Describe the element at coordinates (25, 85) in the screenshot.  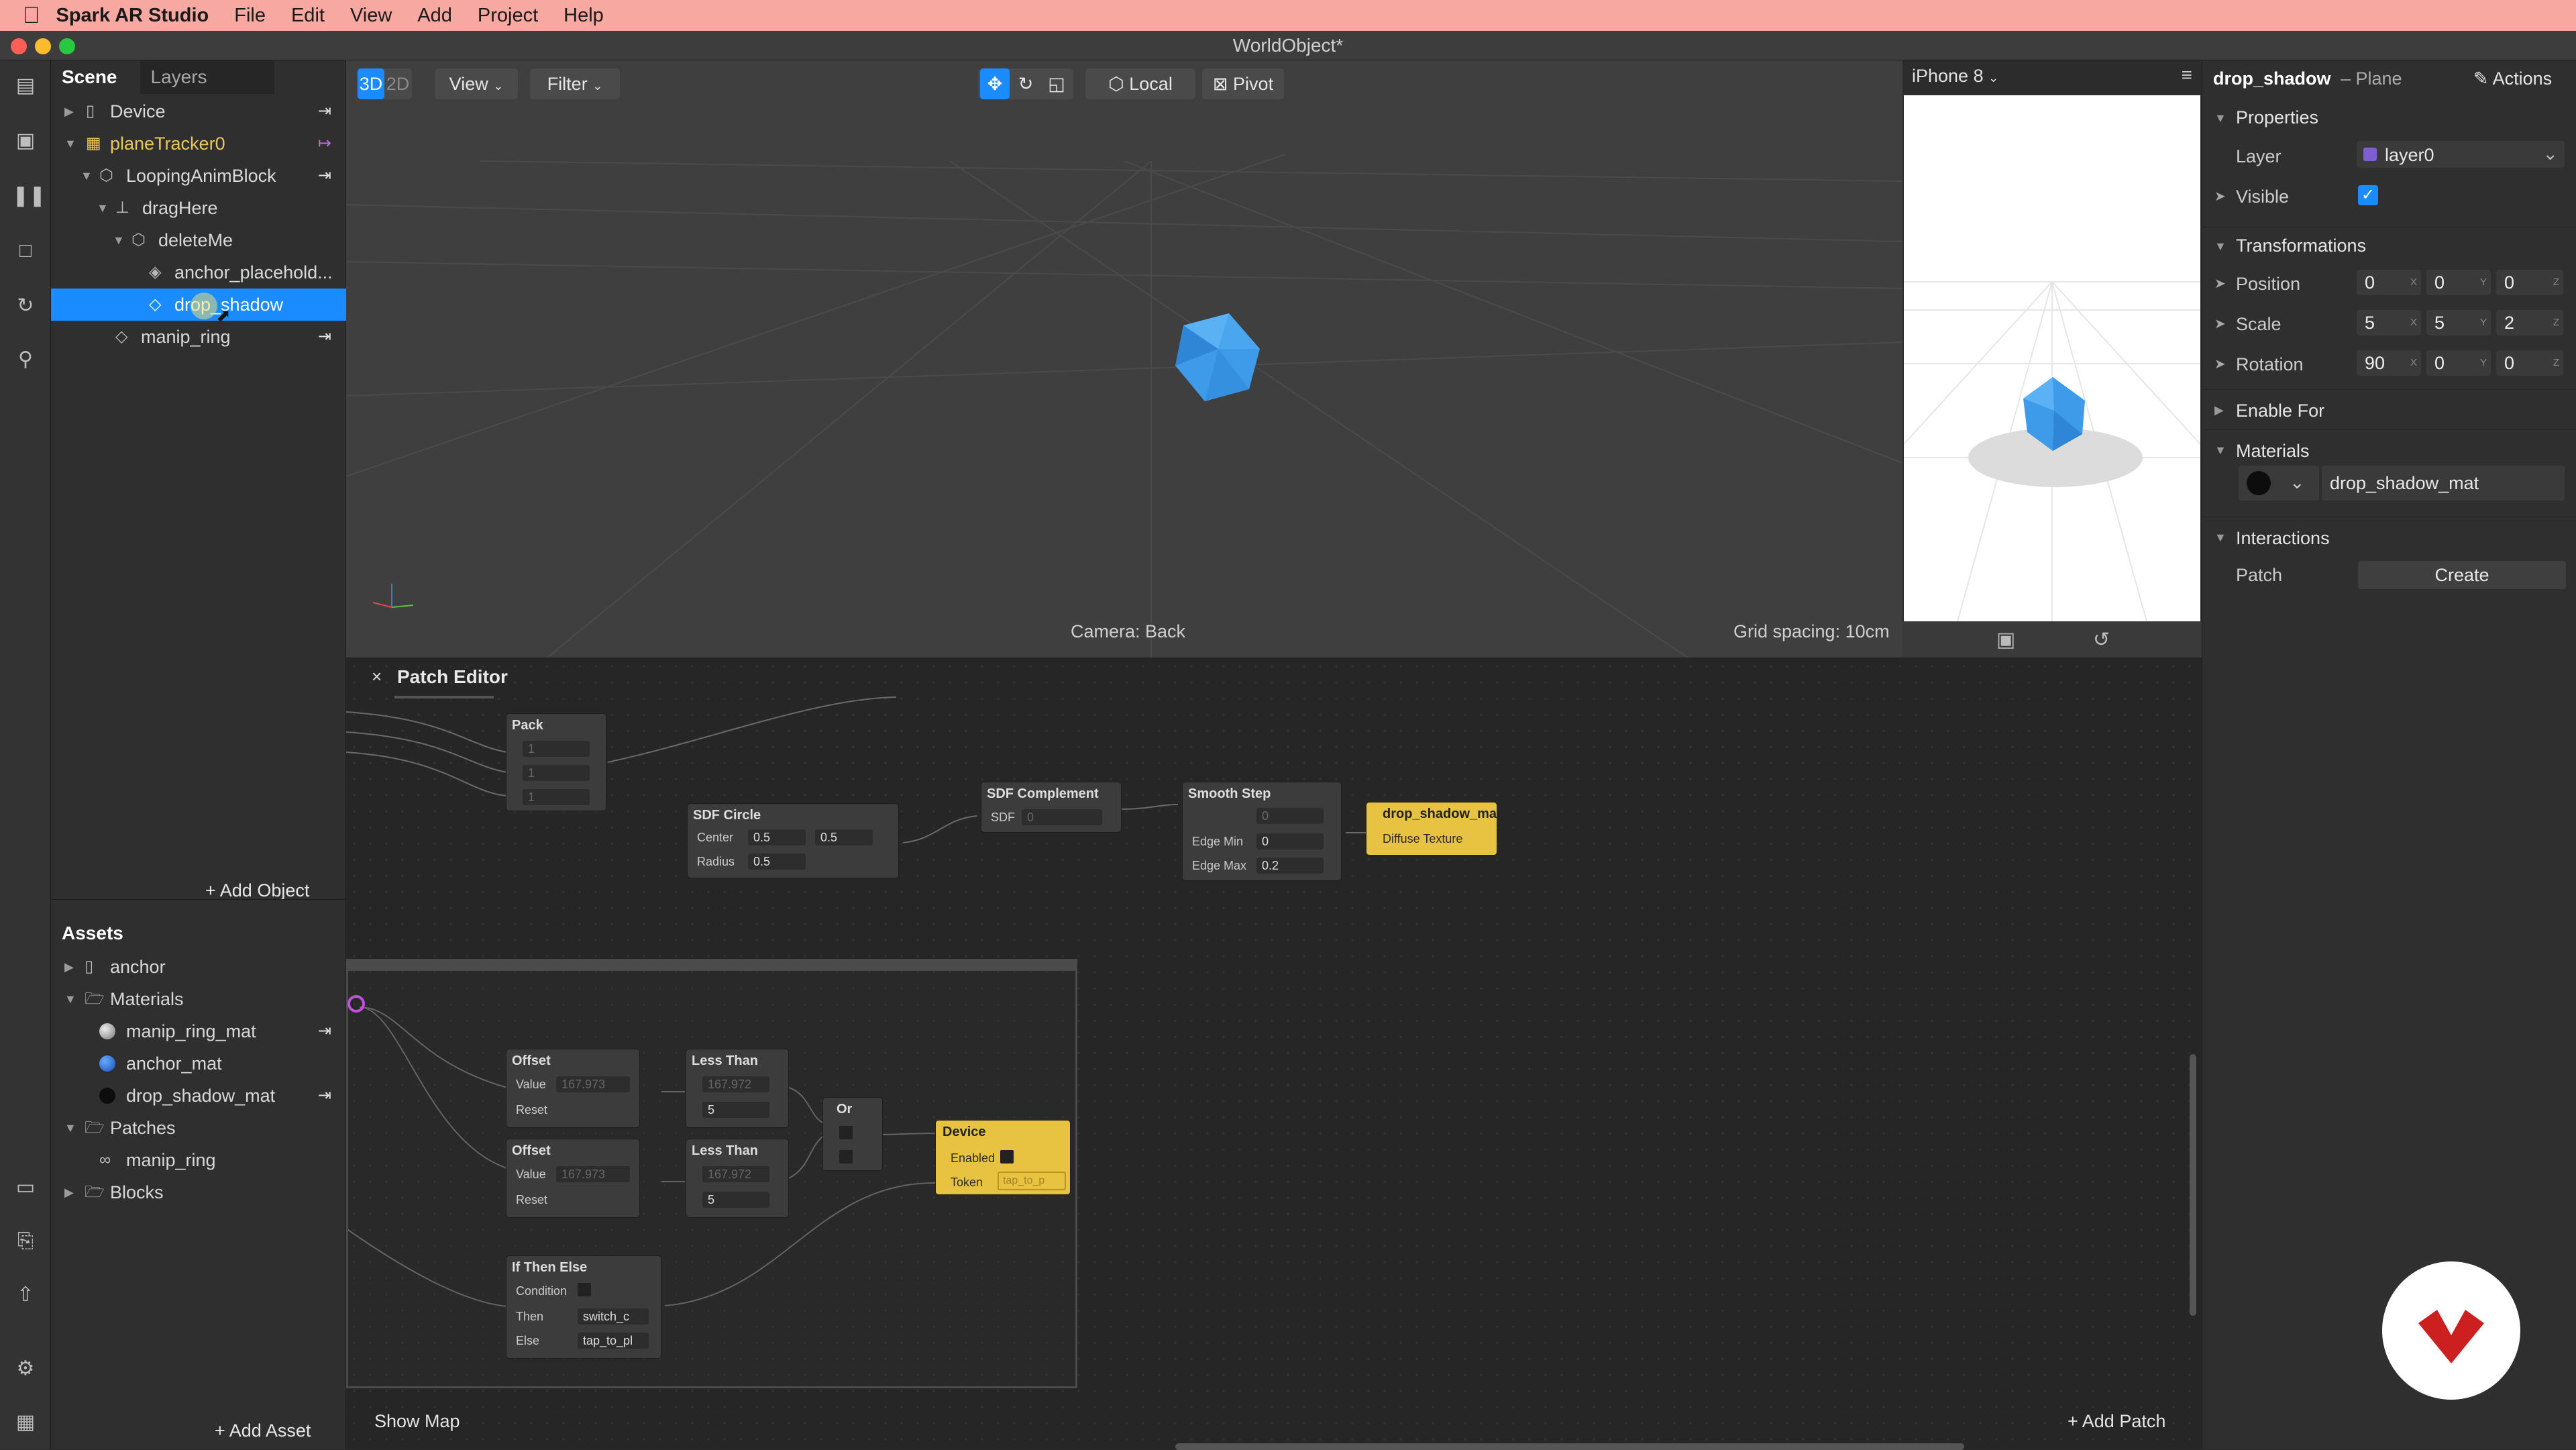
I see `layout-icon: ▤` at that location.